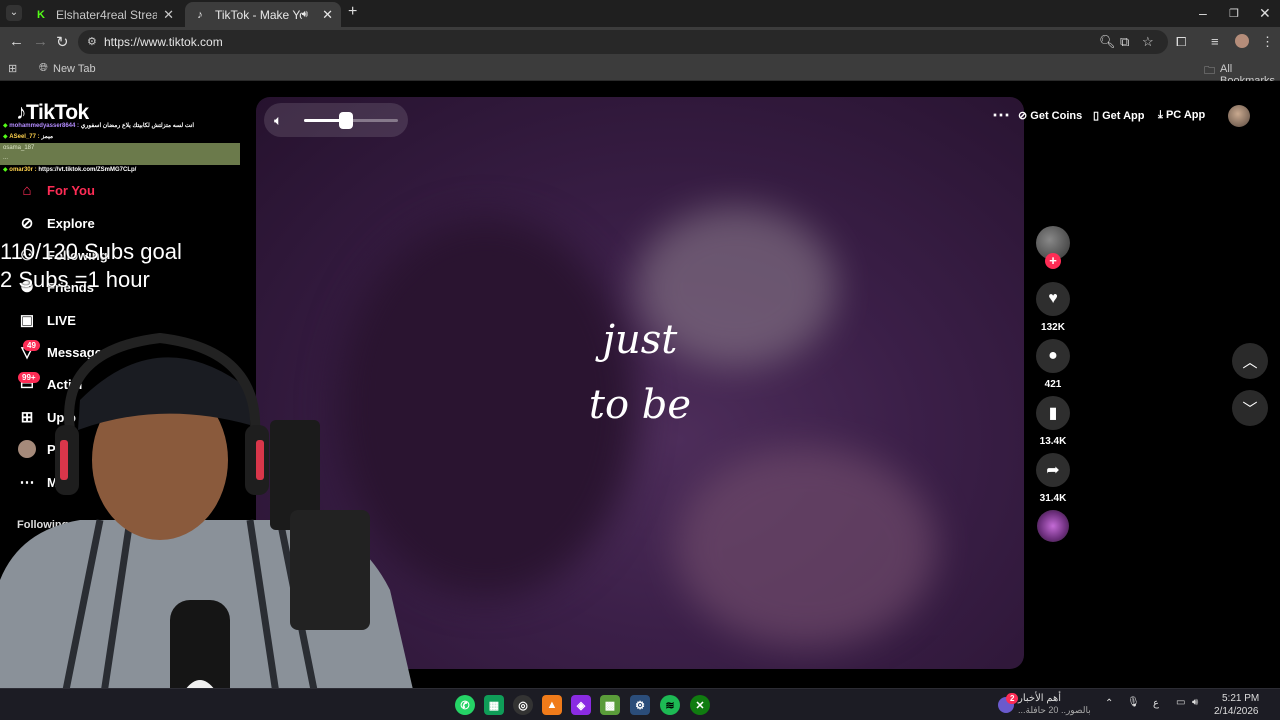 The width and height of the screenshot is (1280, 720). Describe the element at coordinates (1123, 116) in the screenshot. I see `get-app-label: Get App` at that location.